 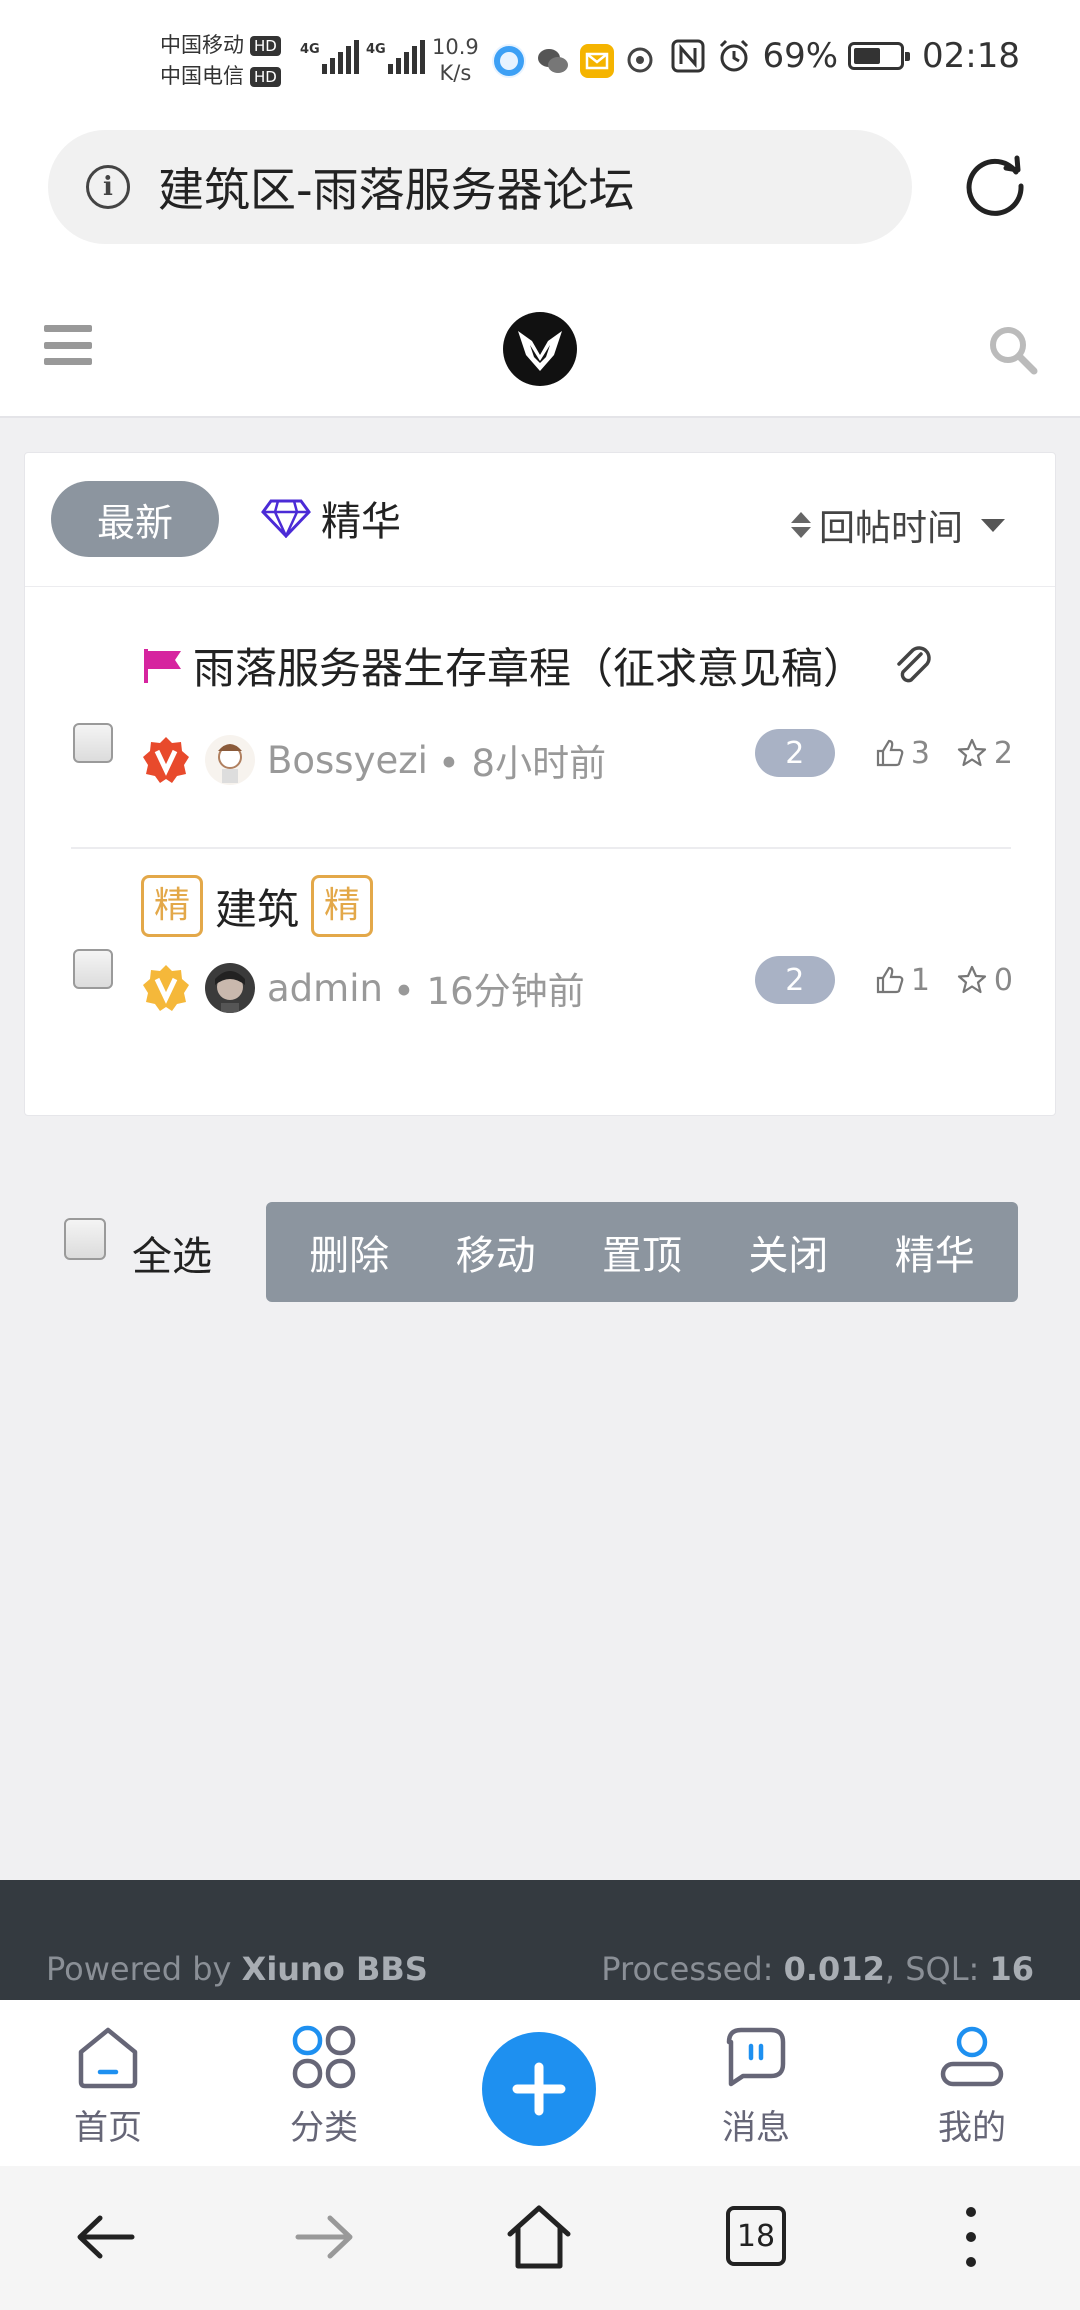 I want to click on nfc-icon, so click(x=688, y=56).